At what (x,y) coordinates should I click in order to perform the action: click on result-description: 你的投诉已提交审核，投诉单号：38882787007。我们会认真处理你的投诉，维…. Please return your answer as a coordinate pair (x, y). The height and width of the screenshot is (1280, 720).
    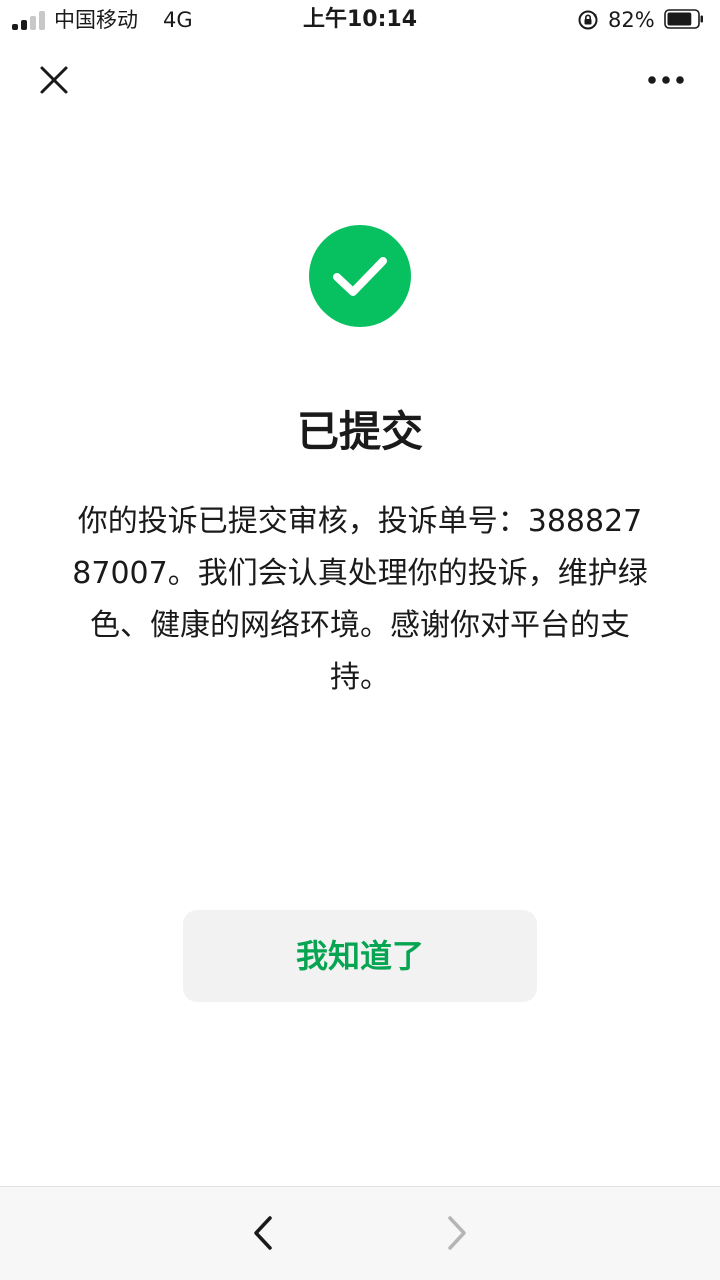
    Looking at the image, I should click on (360, 599).